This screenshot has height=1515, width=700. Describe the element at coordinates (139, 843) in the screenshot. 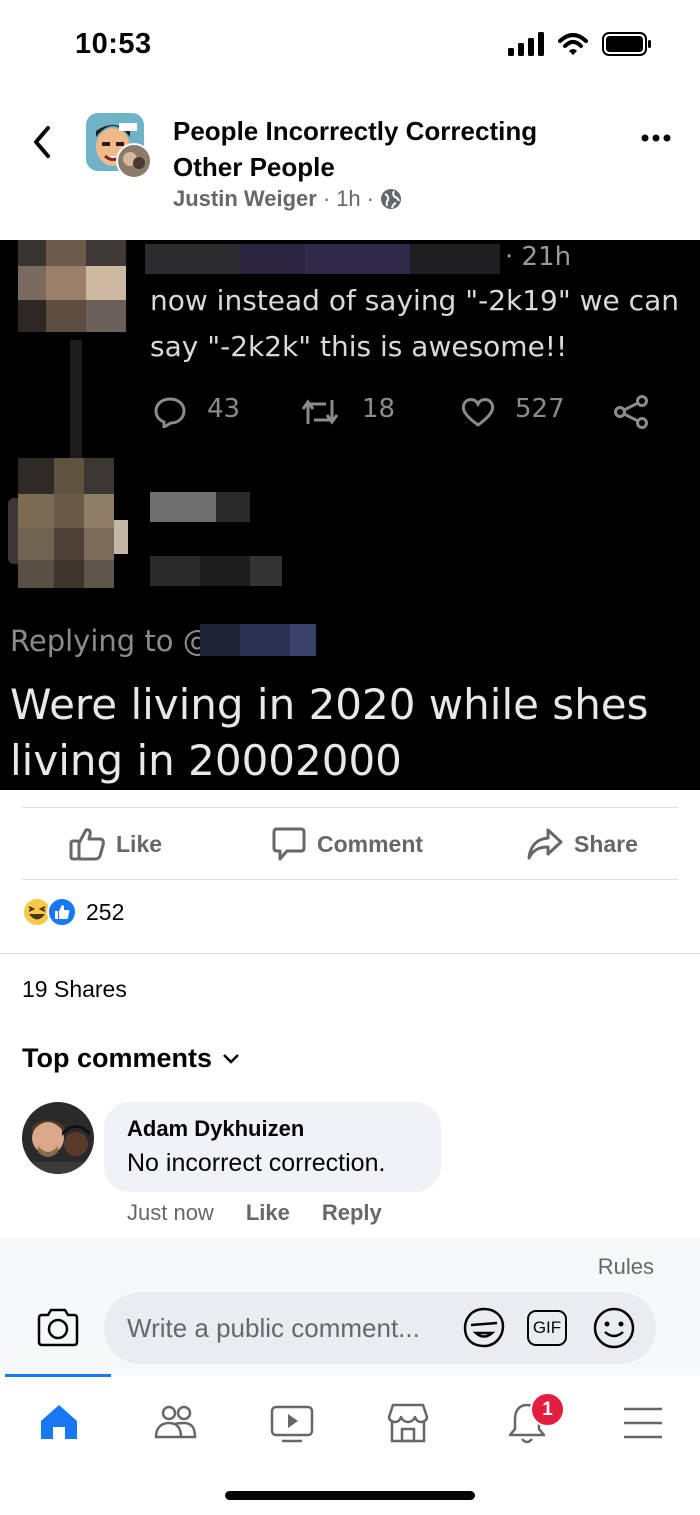

I see `like-label: Like` at that location.